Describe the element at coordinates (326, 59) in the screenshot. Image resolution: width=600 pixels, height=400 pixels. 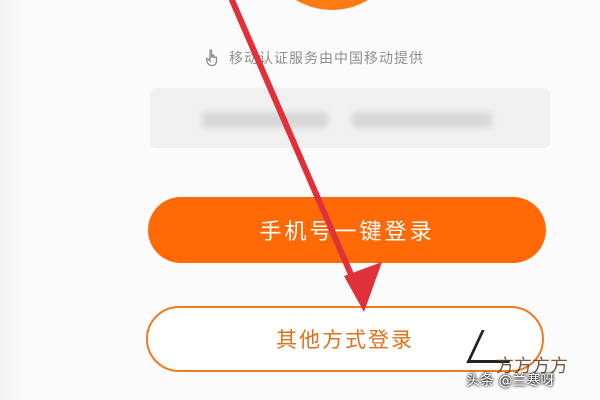
I see `auth-notice-text: 移动认证服务由中国移动提供` at that location.